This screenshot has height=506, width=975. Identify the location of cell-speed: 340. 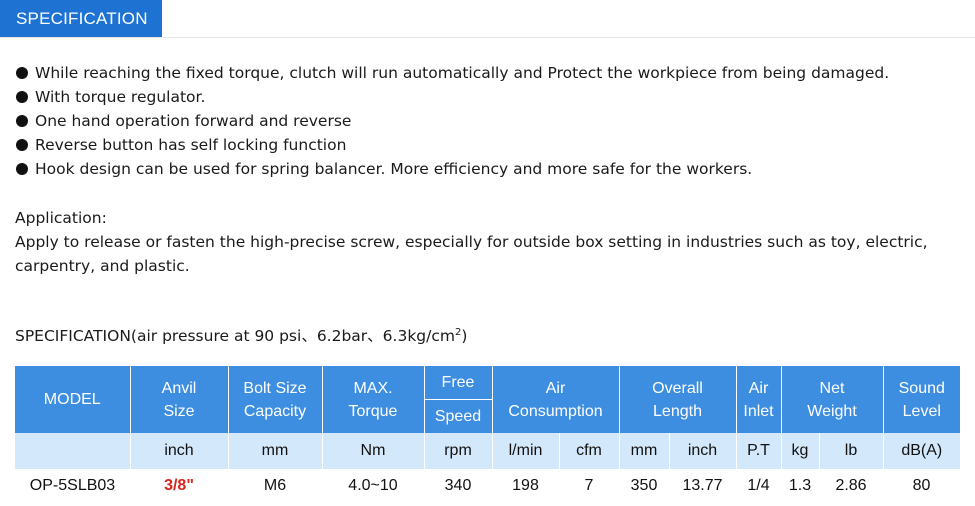
(458, 485).